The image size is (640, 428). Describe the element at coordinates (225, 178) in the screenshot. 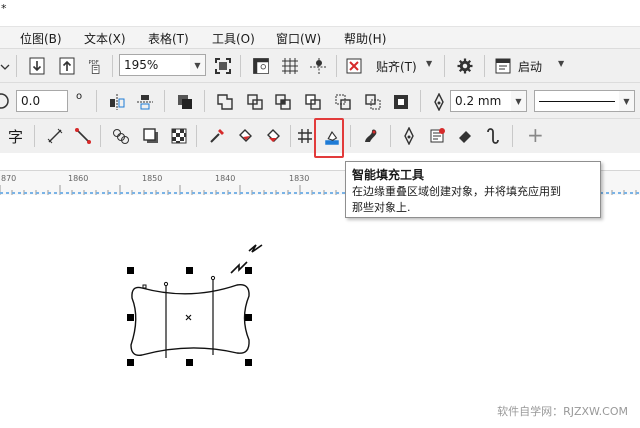

I see `ruler-label: 1840` at that location.